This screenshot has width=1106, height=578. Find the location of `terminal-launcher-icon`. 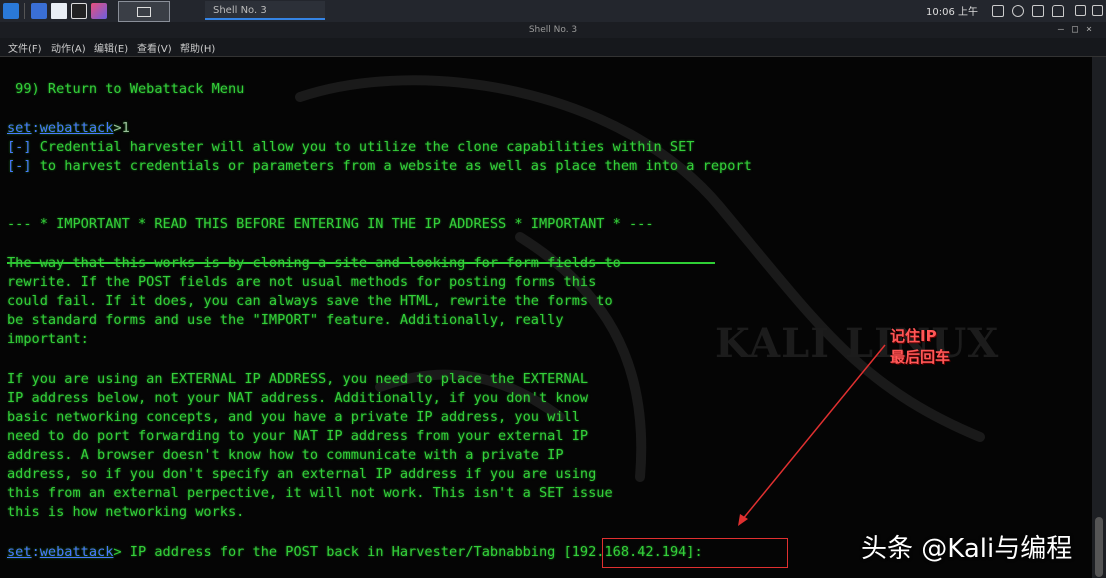

terminal-launcher-icon is located at coordinates (79, 11).